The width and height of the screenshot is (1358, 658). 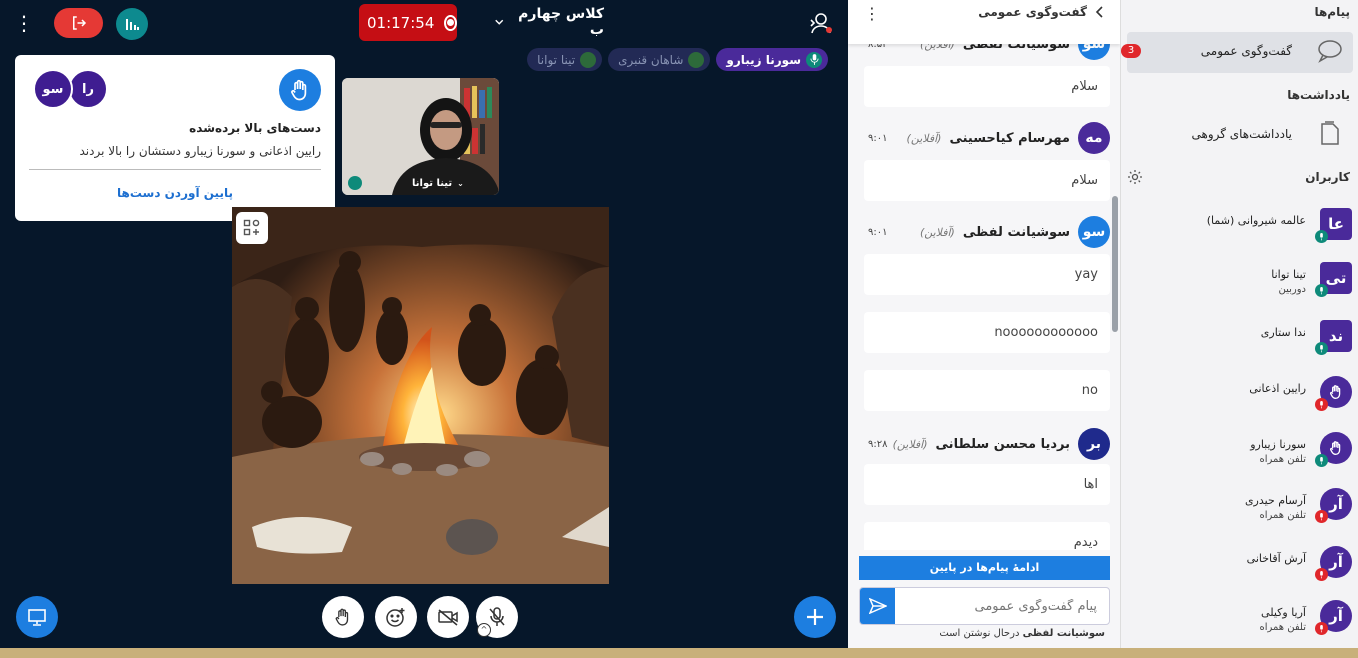 I want to click on options-menu-button: ⋮, so click(x=24, y=23).